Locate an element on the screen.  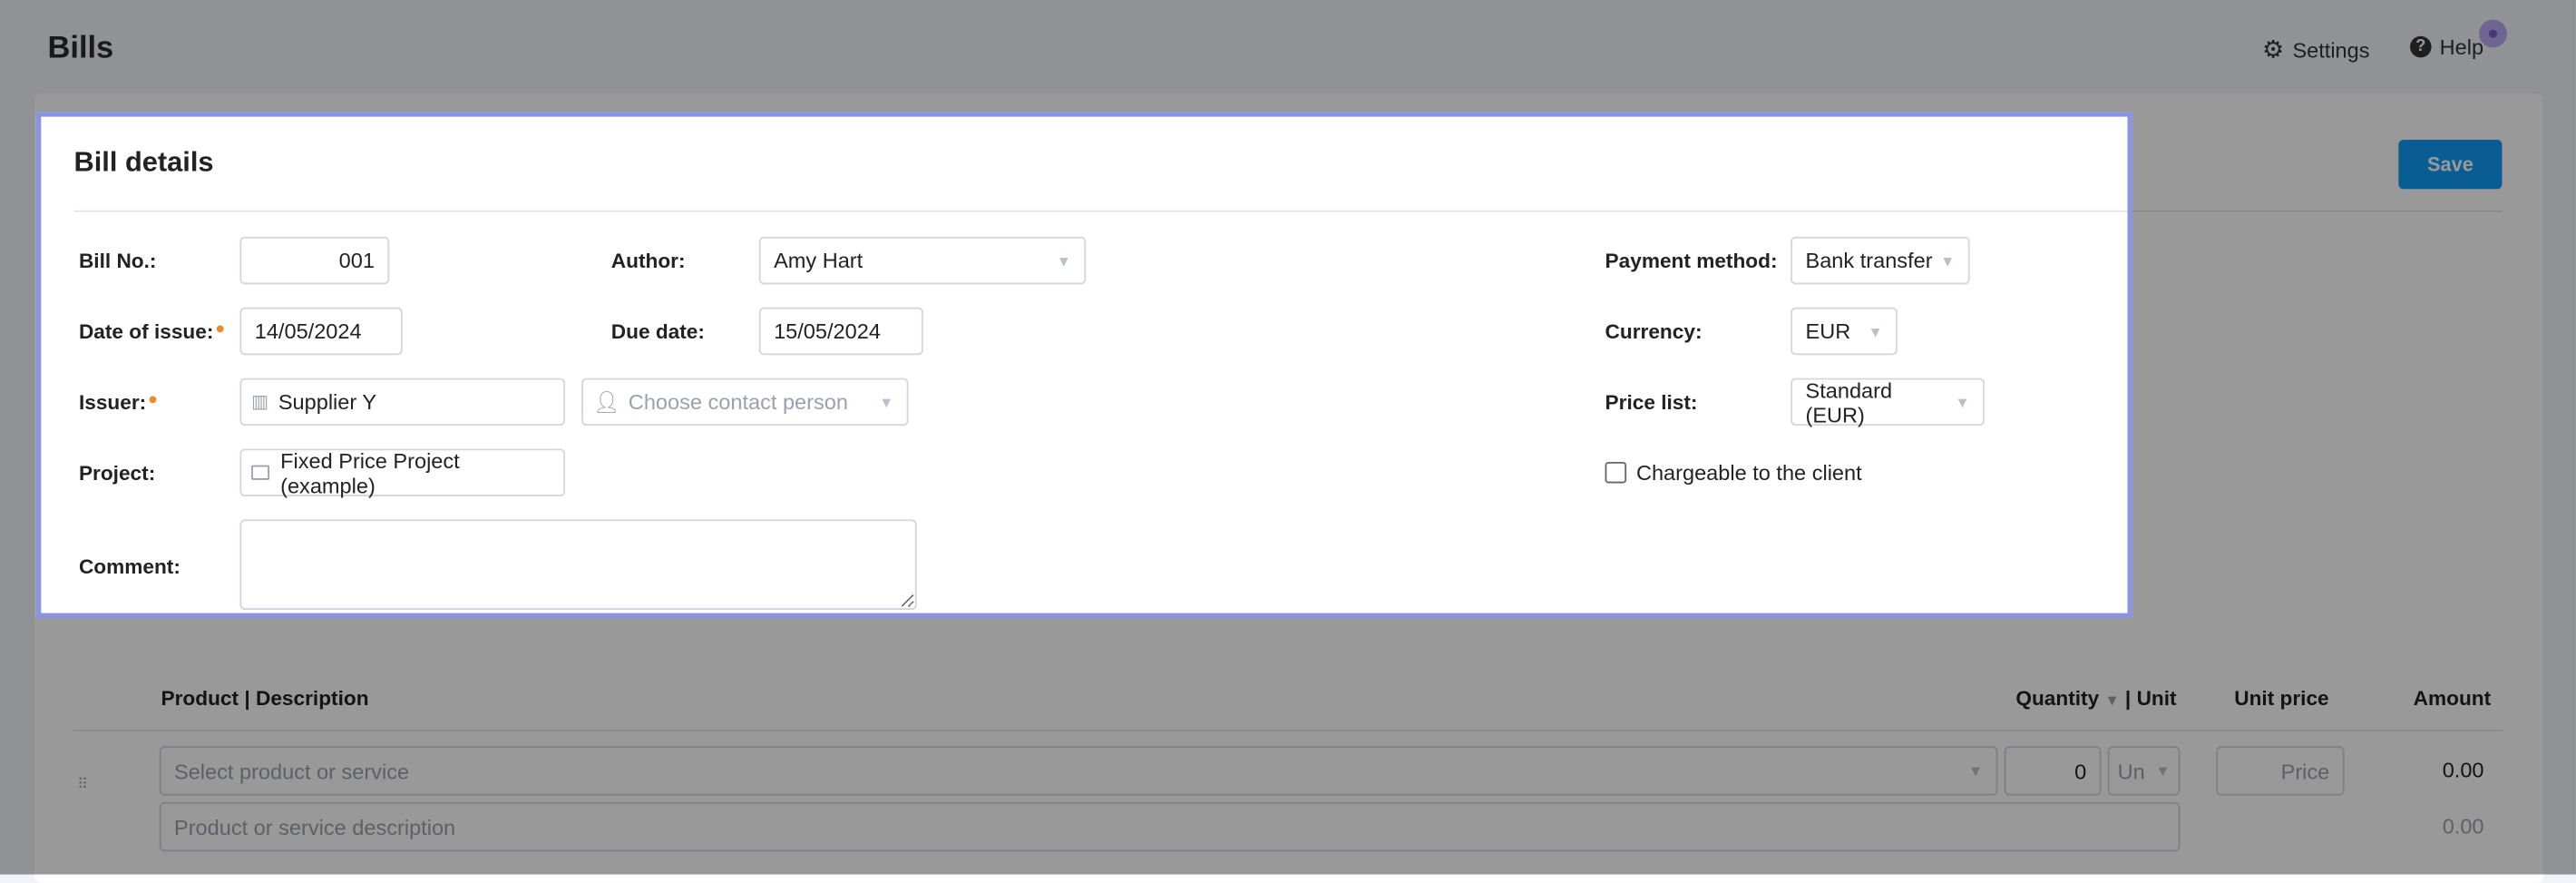
checkbox is located at coordinates (1616, 472).